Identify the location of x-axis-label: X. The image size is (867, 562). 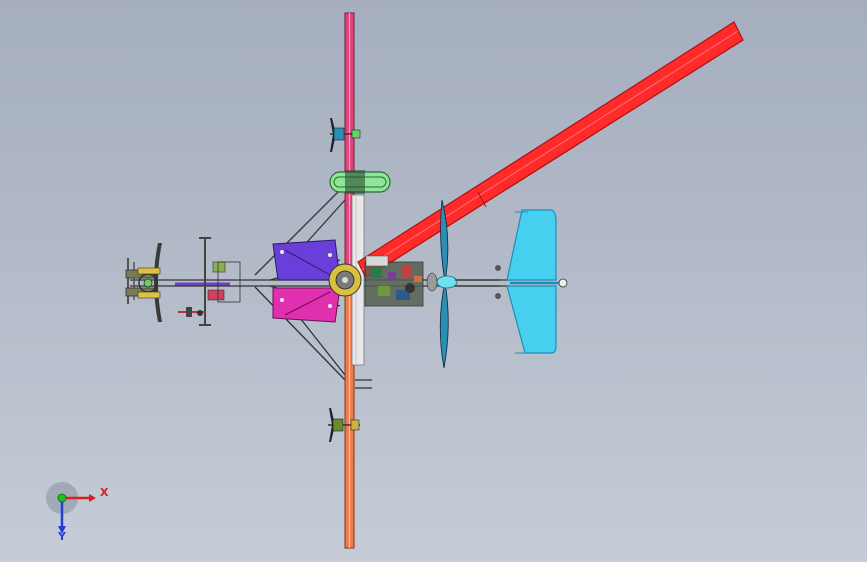
(104, 492).